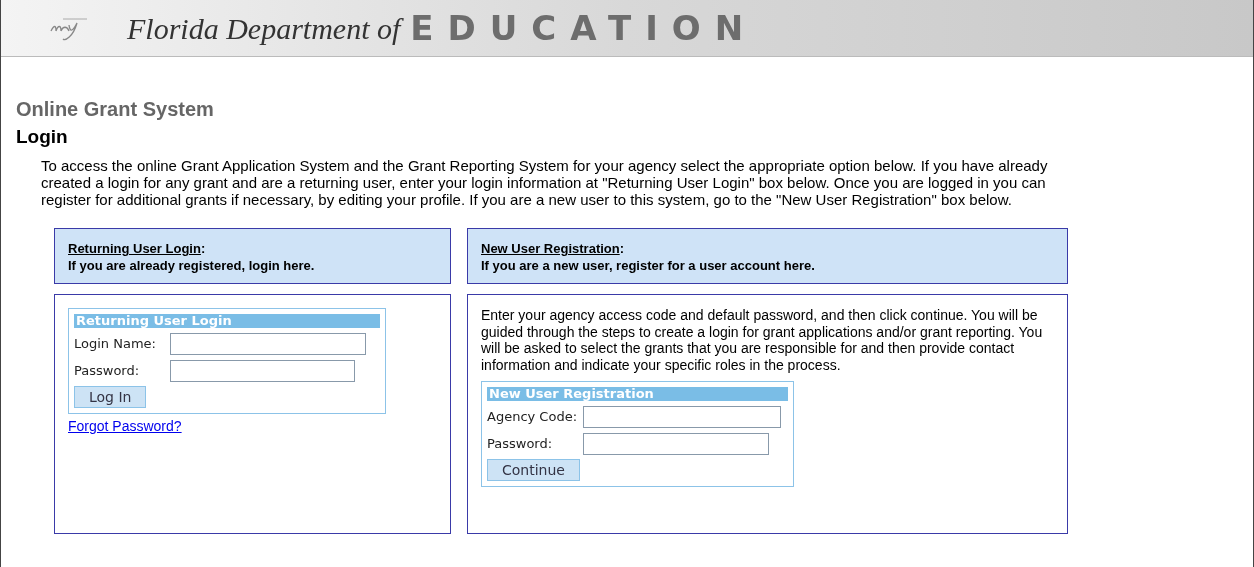 The height and width of the screenshot is (567, 1254). What do you see at coordinates (584, 28) in the screenshot?
I see `banner-title: EDUCATION` at bounding box center [584, 28].